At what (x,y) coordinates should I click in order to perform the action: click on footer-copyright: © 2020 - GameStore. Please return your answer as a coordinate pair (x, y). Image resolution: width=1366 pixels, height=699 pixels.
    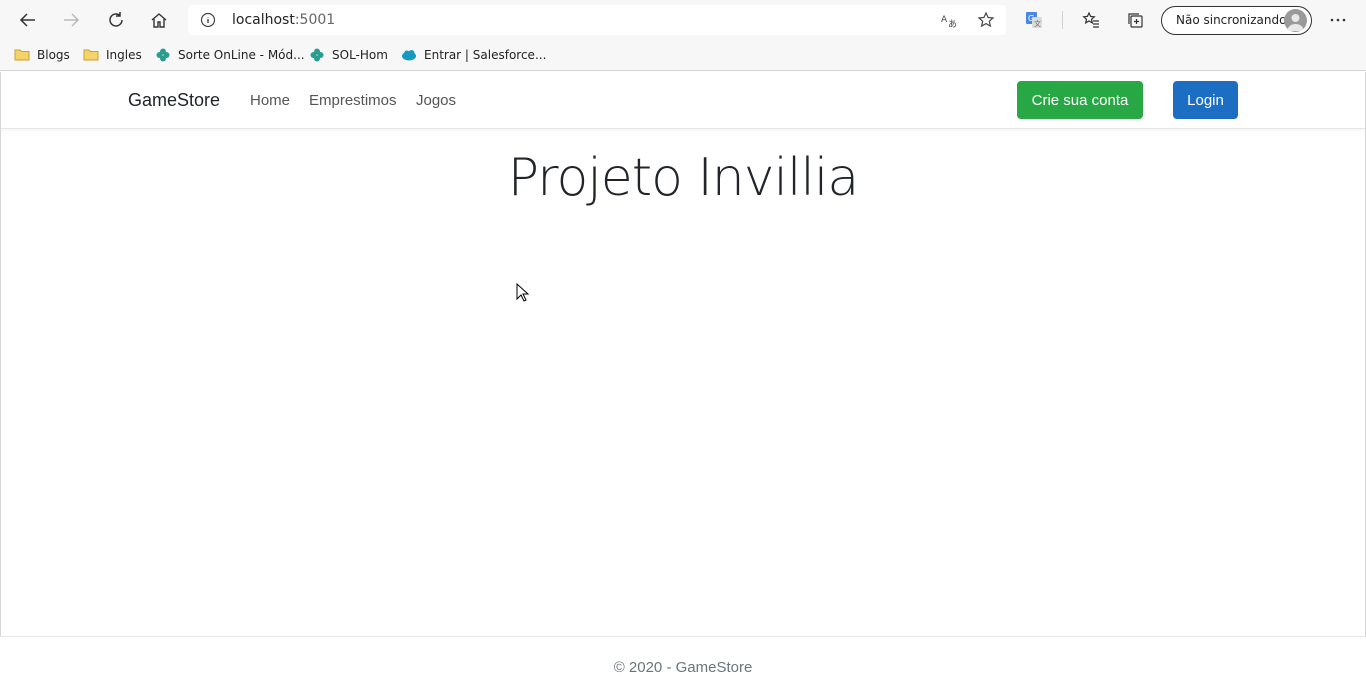
    Looking at the image, I should click on (683, 667).